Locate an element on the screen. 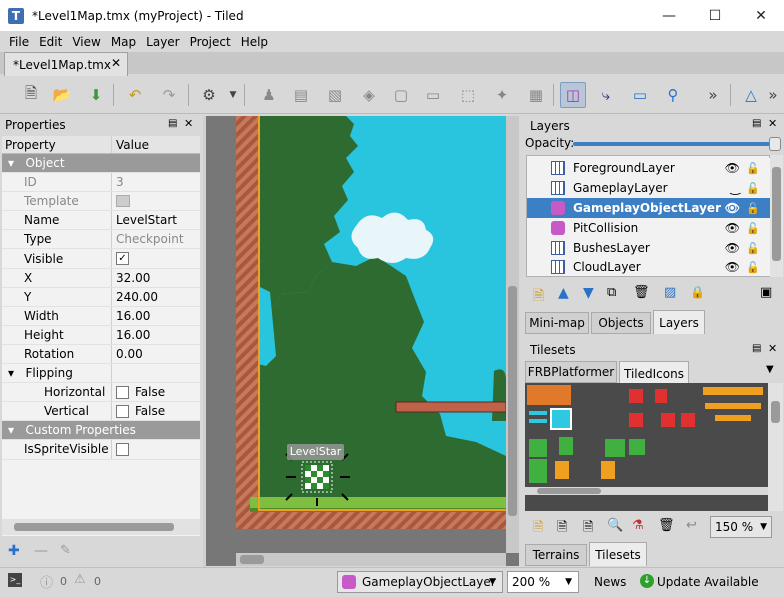  layer-gameplay-object: GameplayObjectLayer 👁 🔓 is located at coordinates (648, 208).